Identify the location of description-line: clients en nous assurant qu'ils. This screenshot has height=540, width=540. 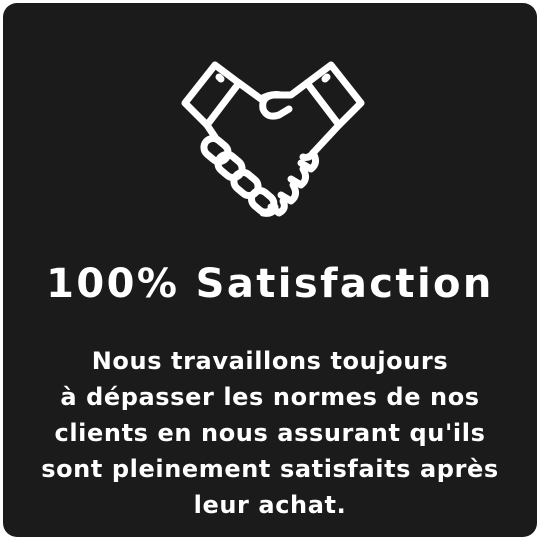
(270, 433).